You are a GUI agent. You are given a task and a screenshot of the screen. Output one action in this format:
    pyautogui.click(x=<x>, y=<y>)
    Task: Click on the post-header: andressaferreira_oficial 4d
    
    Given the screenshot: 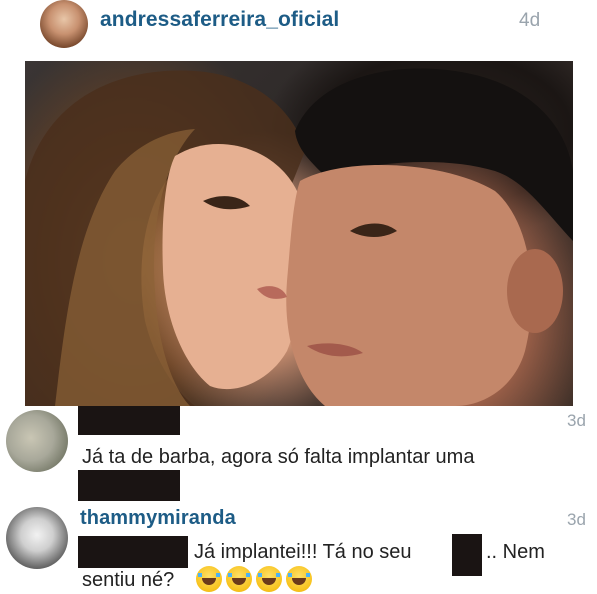 What is the action you would take?
    pyautogui.click(x=298, y=30)
    